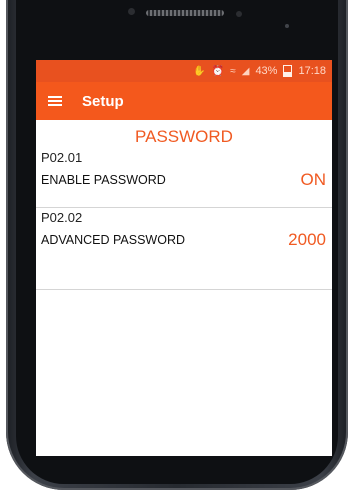  I want to click on signal-icon: ◢, so click(245, 71).